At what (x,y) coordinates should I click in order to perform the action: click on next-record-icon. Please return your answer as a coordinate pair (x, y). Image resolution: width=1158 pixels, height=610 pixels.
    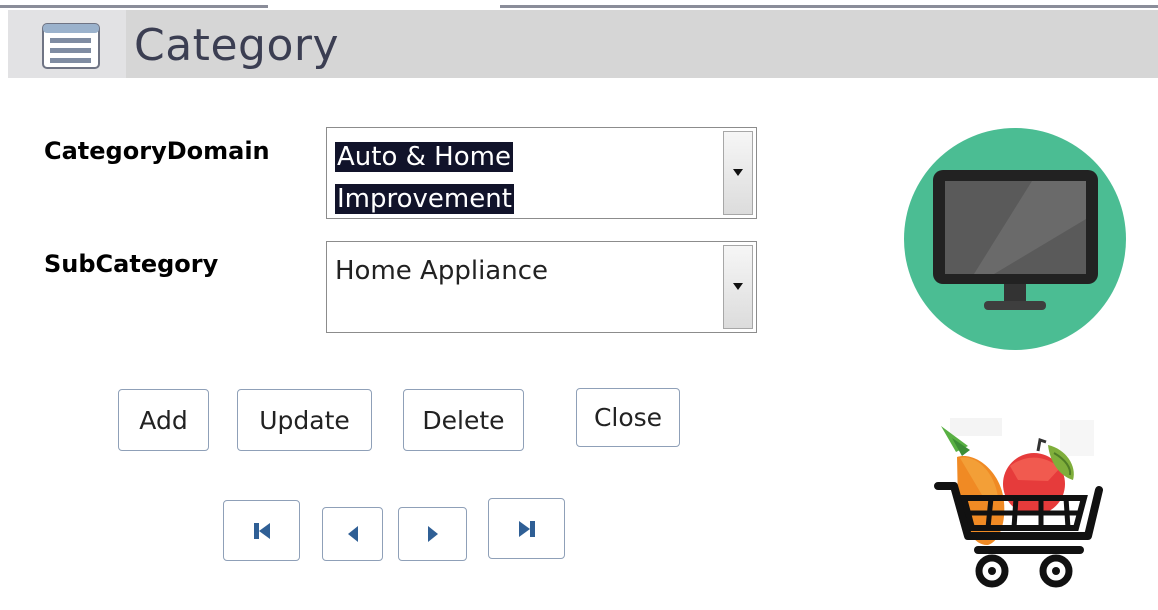
    Looking at the image, I should click on (432, 534).